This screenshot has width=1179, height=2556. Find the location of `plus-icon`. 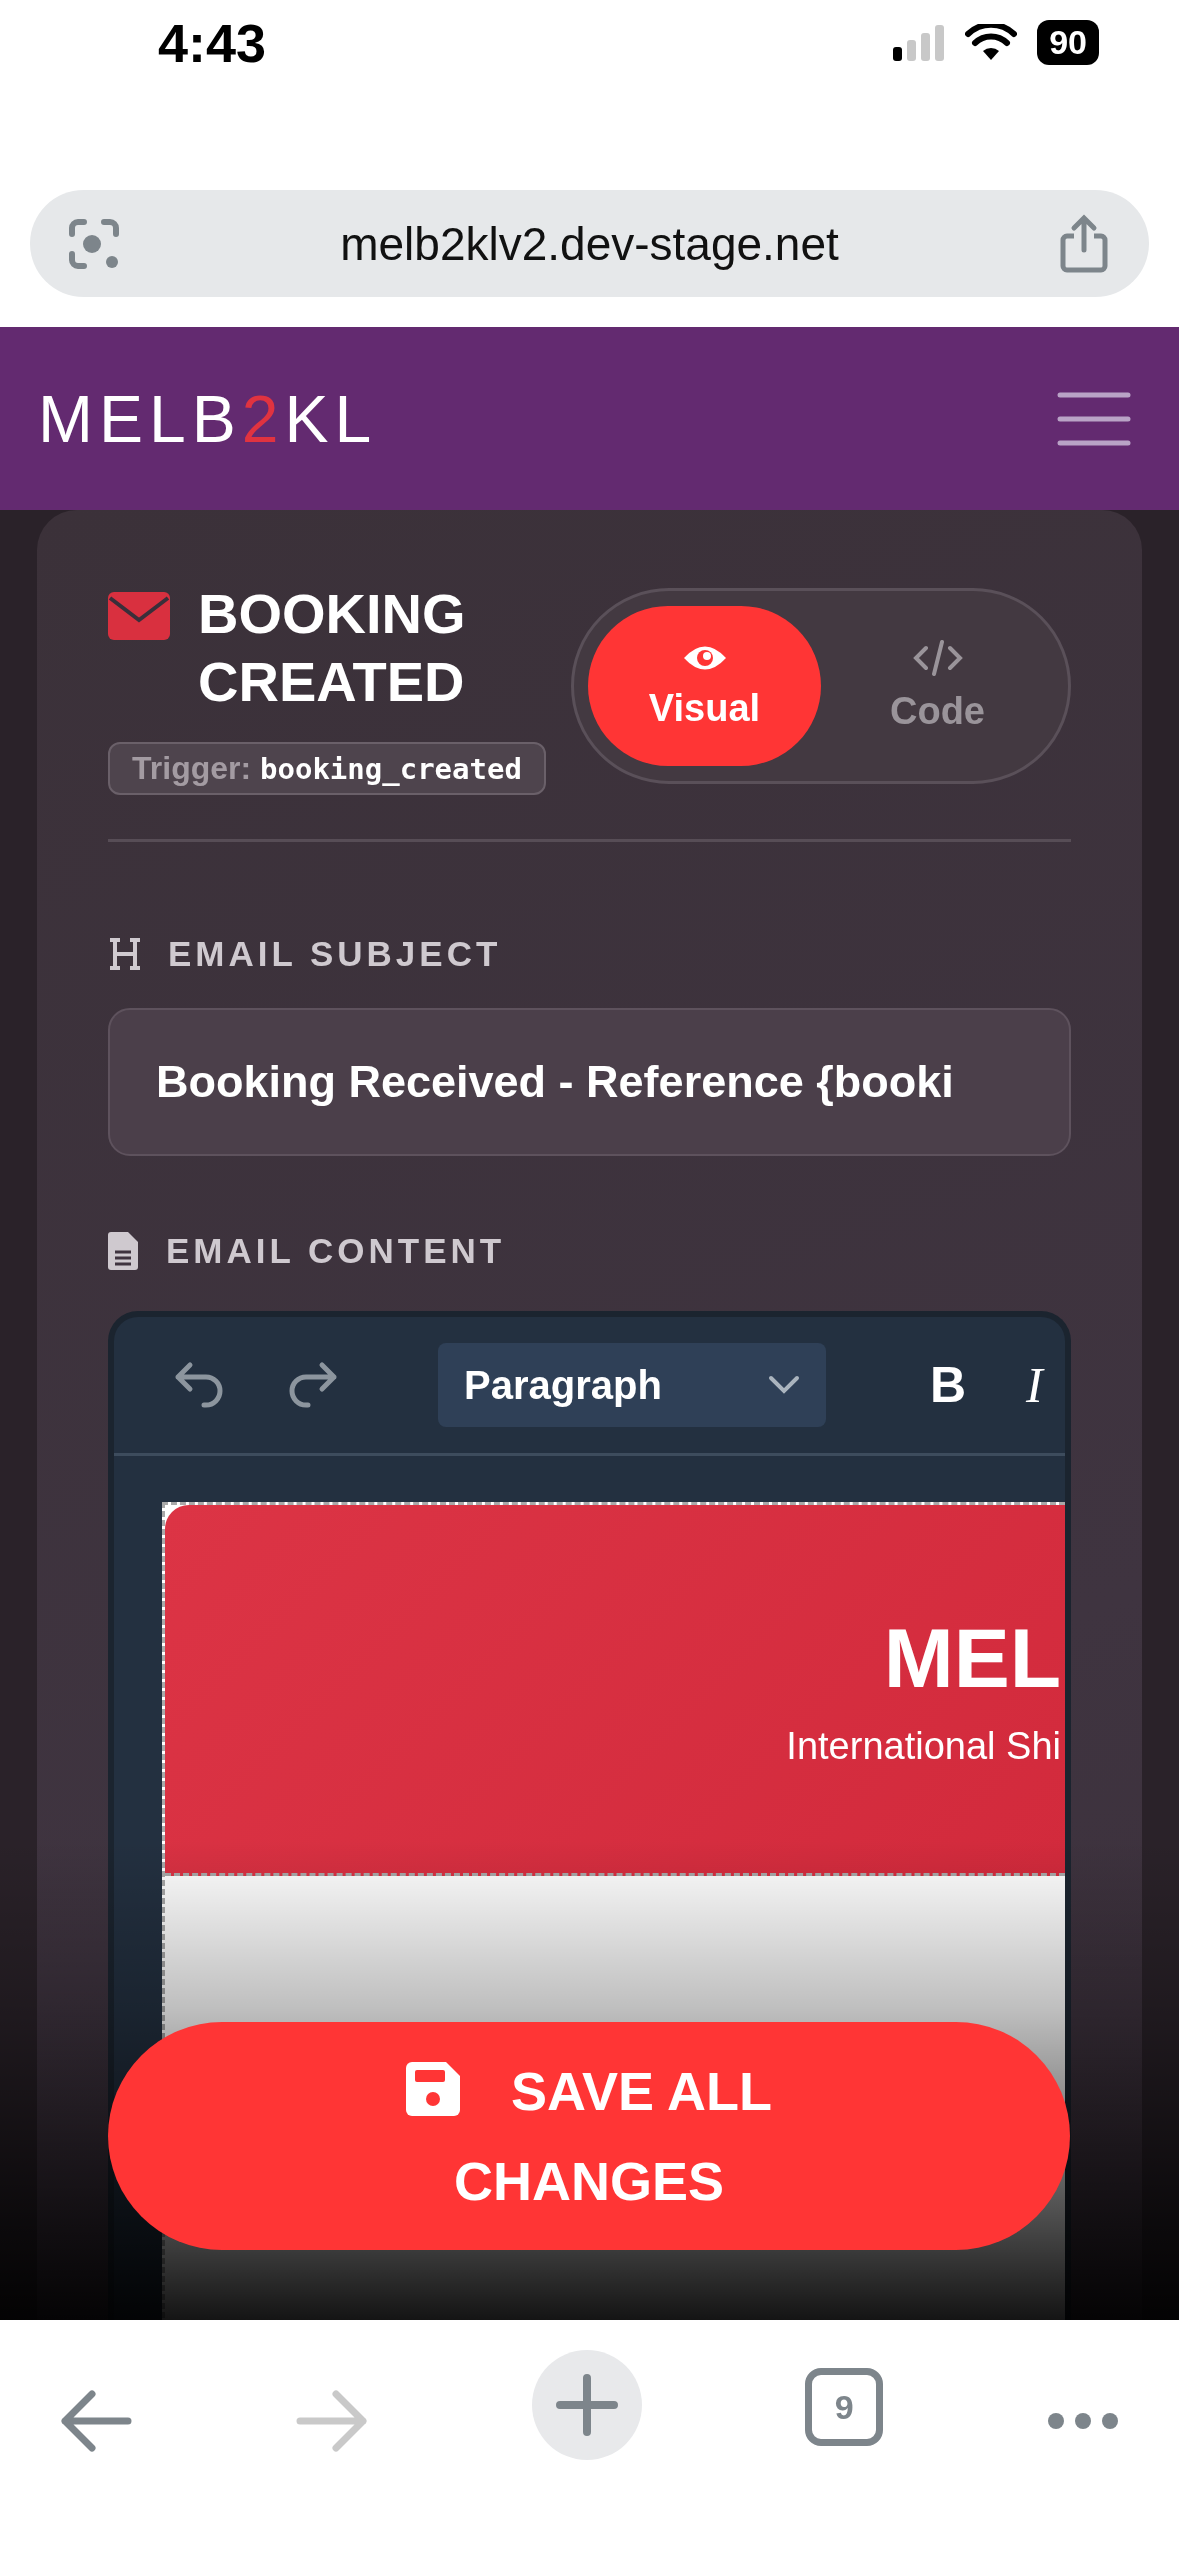

plus-icon is located at coordinates (586, 2405).